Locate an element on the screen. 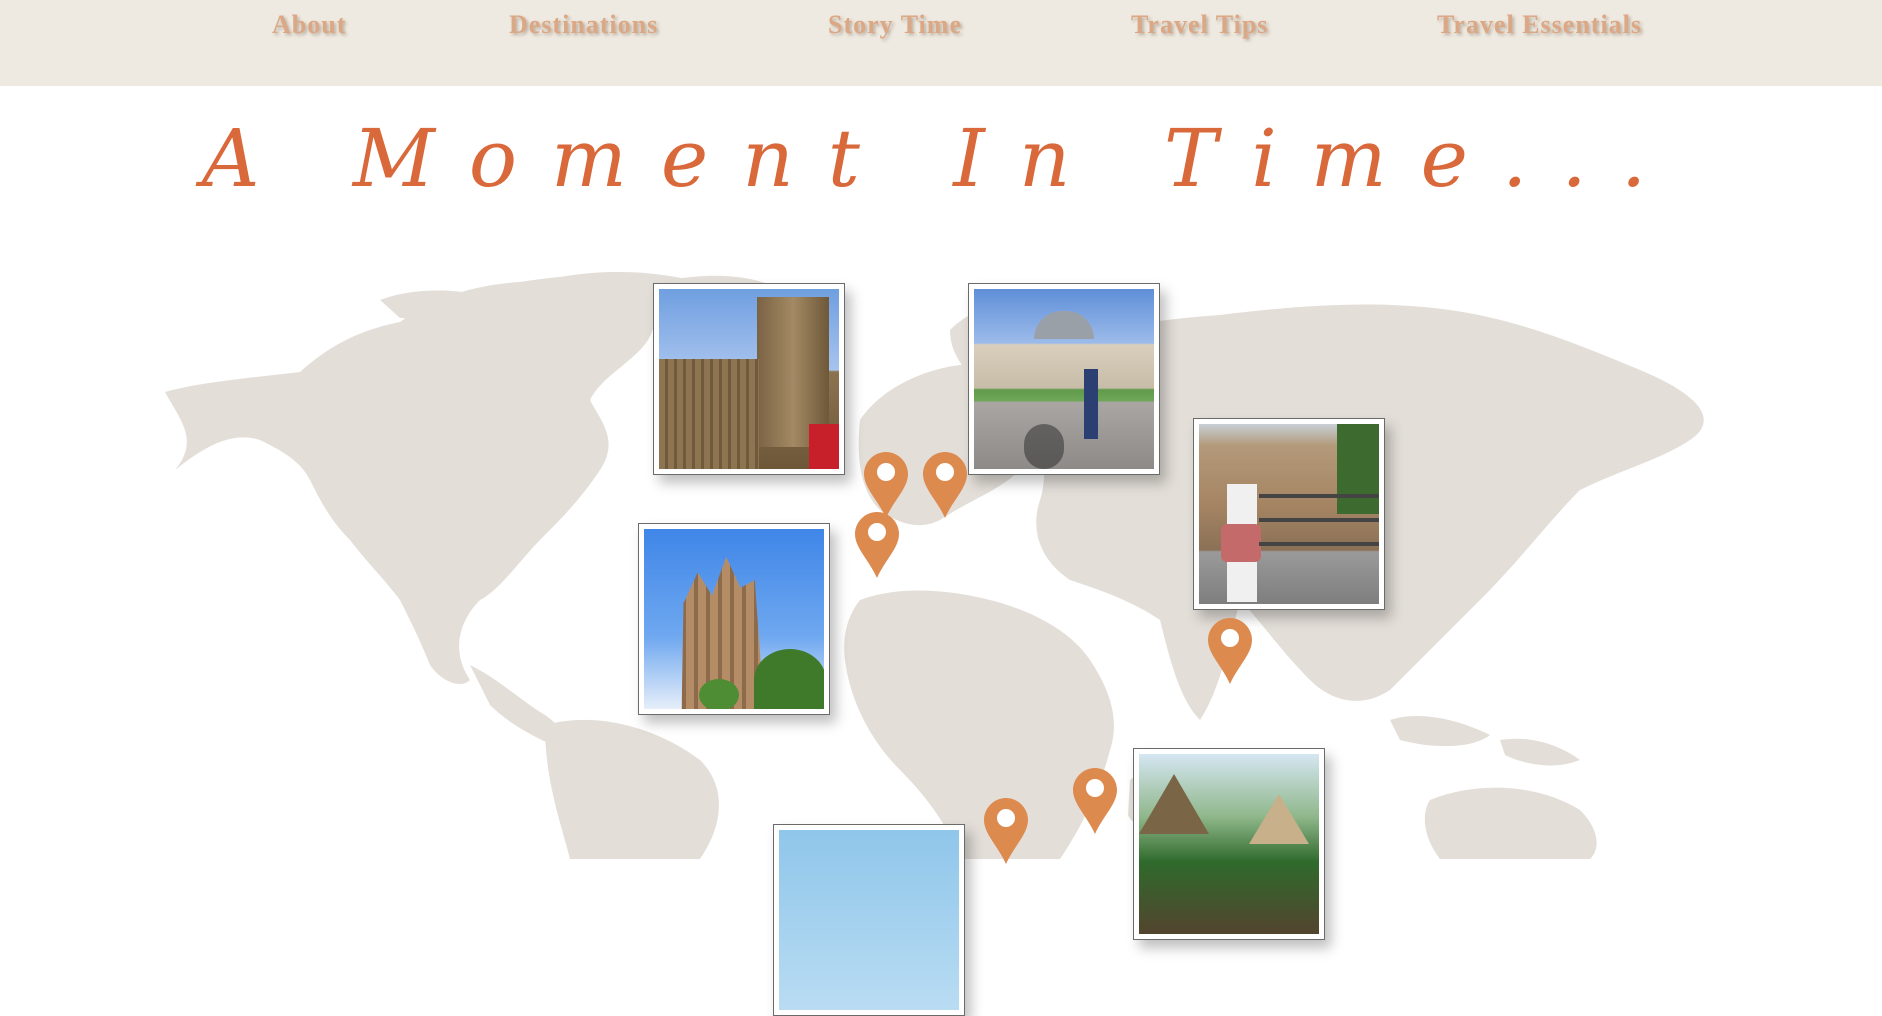 This screenshot has width=1882, height=1016. map-indonesia is located at coordinates (1485, 740).